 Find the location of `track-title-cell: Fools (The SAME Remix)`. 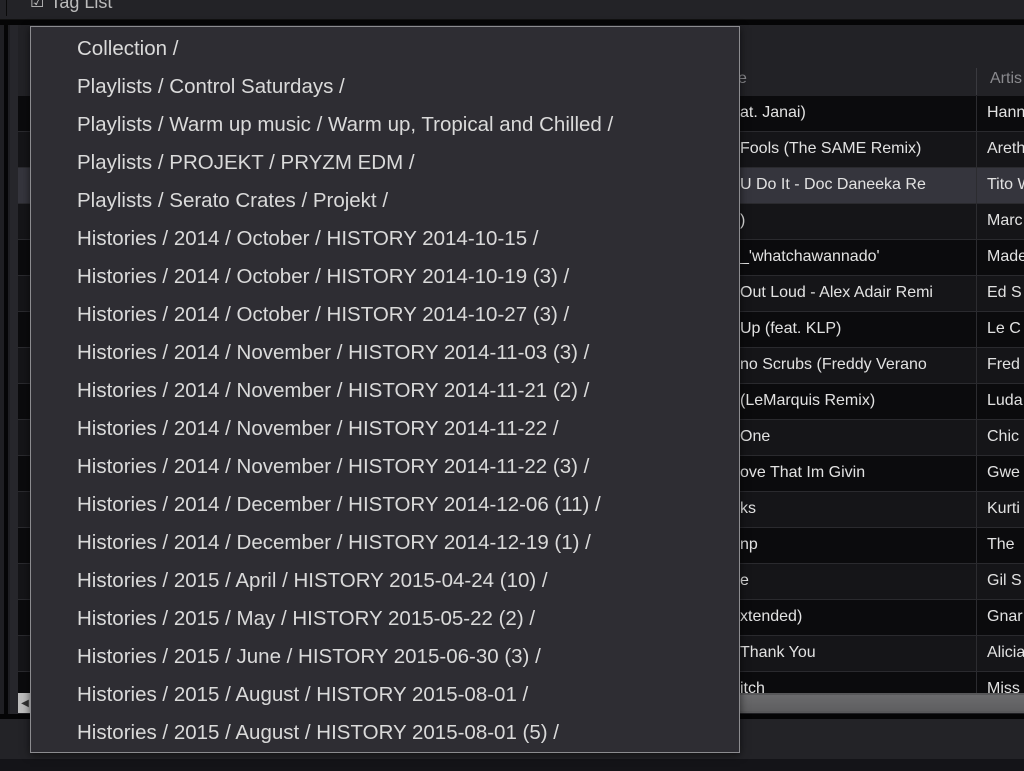

track-title-cell: Fools (The SAME Remix) is located at coordinates (831, 148).